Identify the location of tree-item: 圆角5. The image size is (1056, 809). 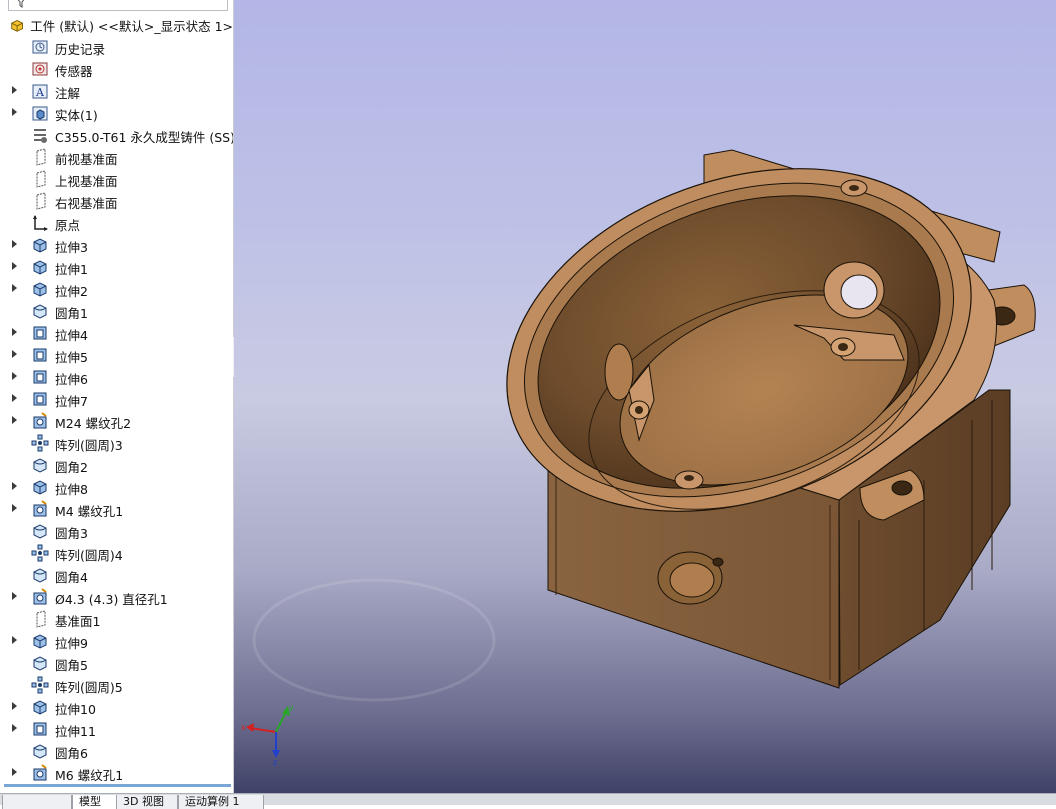
(116, 663).